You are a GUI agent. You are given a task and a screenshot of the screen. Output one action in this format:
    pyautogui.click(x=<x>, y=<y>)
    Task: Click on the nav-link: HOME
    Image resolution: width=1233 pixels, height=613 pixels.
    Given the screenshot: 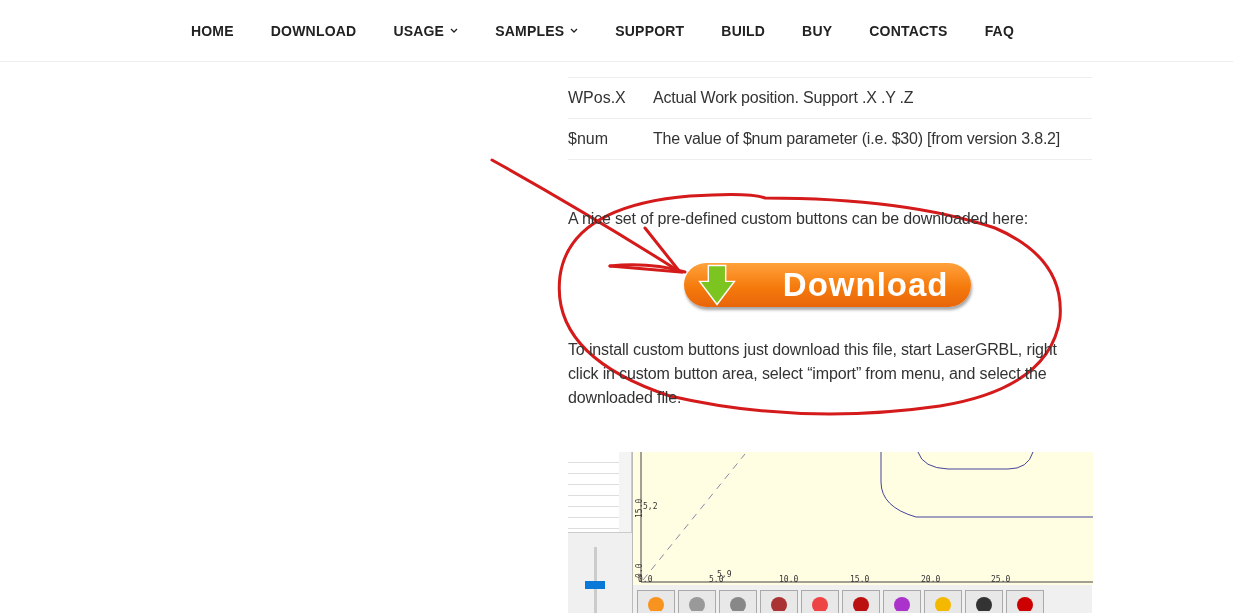 What is the action you would take?
    pyautogui.click(x=212, y=30)
    